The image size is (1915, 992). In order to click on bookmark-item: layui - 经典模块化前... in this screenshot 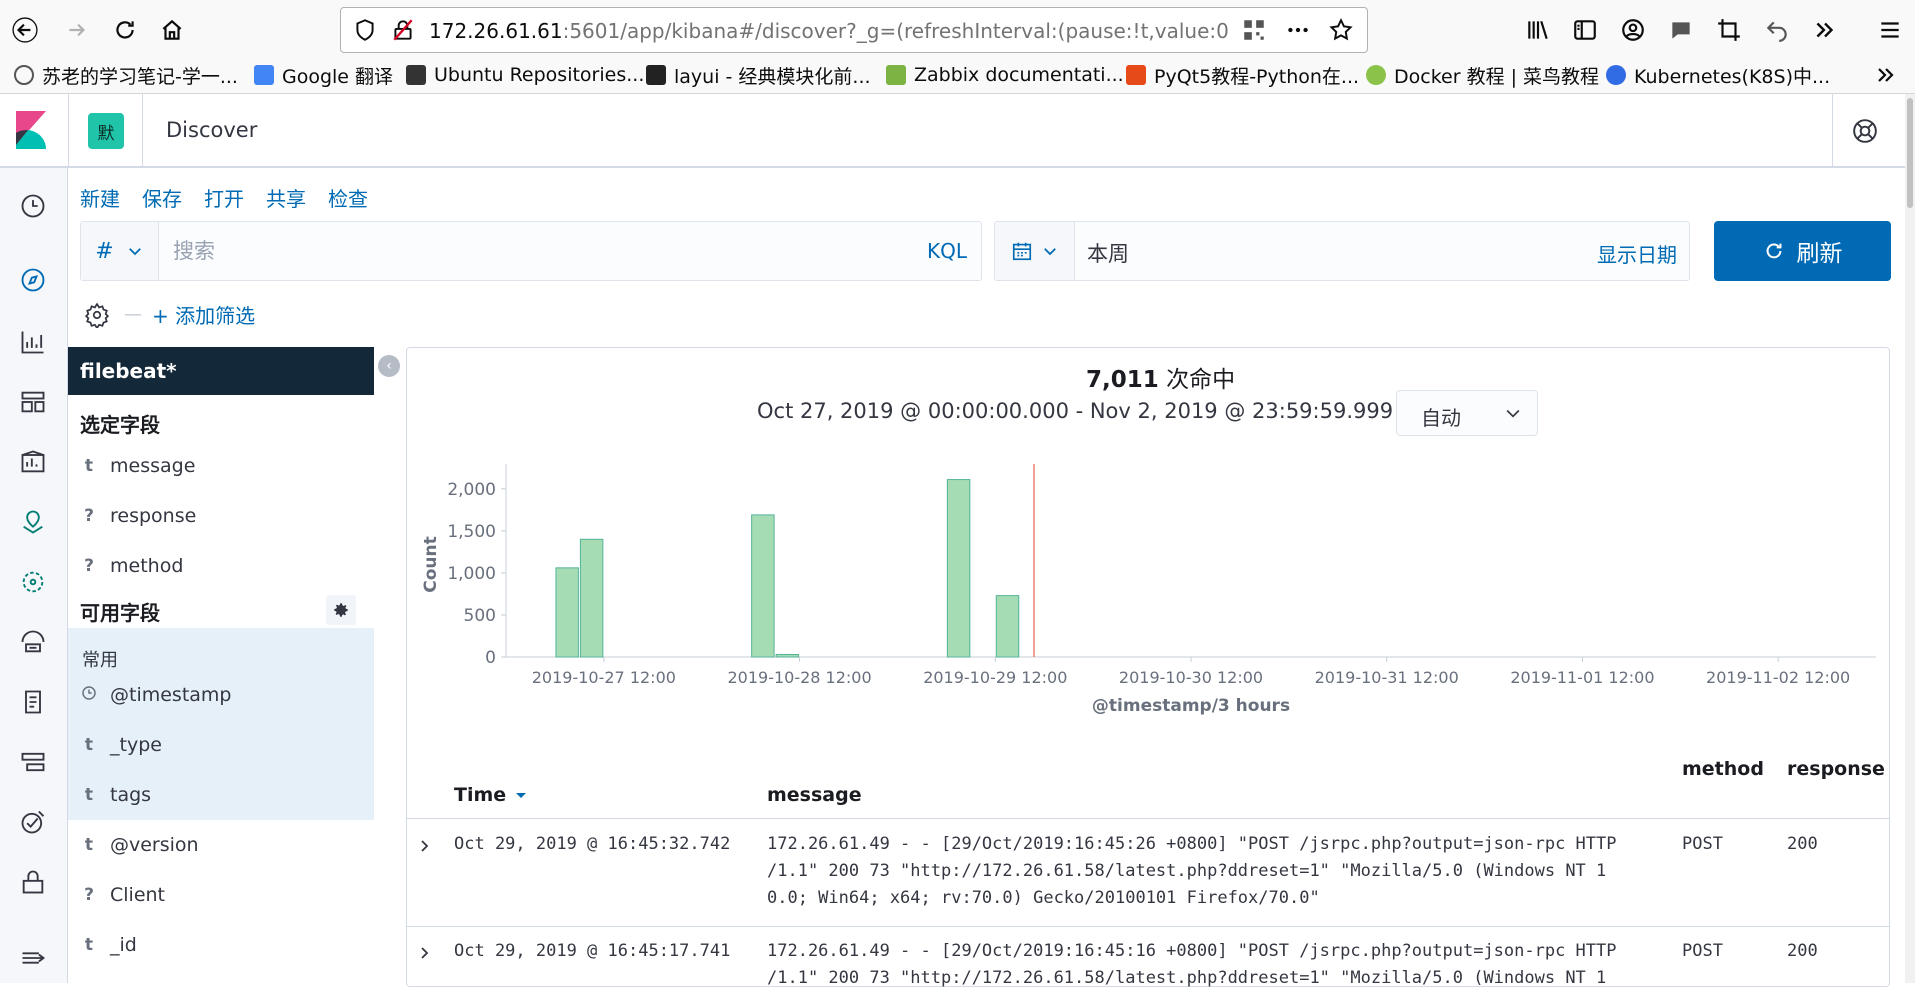, I will do `click(758, 75)`.